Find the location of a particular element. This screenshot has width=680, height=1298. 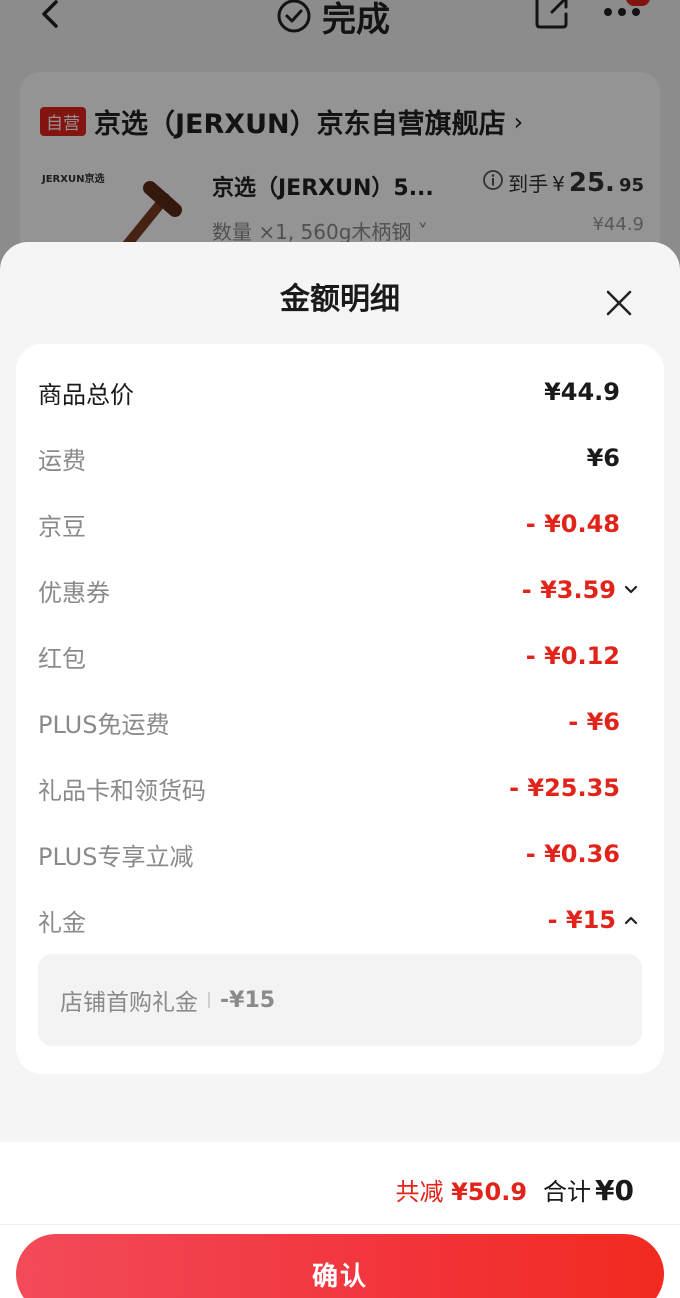

chevron-up-icon is located at coordinates (631, 920).